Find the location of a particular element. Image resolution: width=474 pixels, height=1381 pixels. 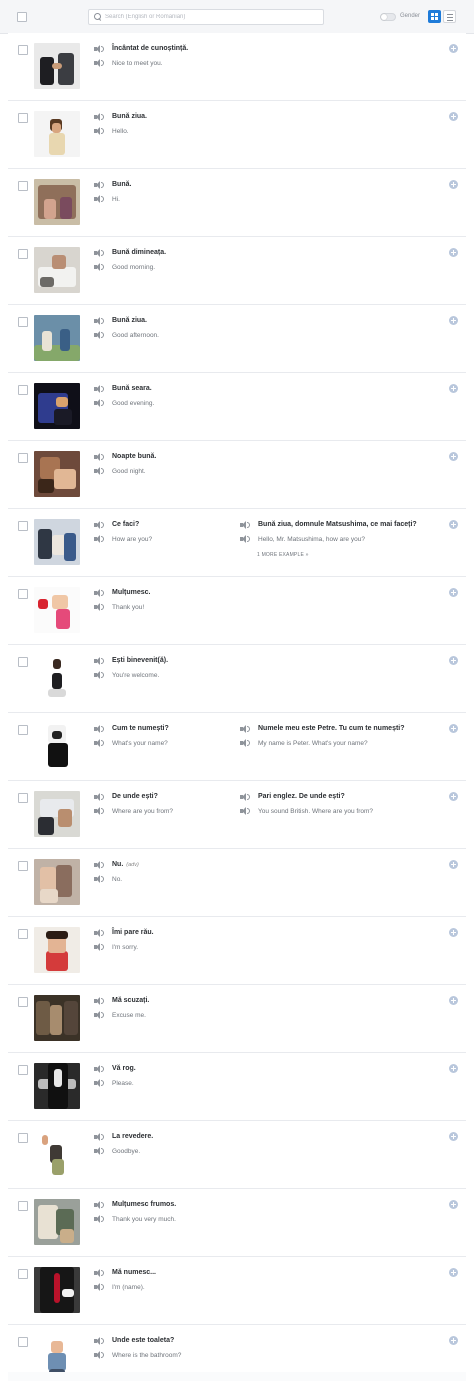

romanian-phrase-text: Bună dimineața. is located at coordinates (139, 252).